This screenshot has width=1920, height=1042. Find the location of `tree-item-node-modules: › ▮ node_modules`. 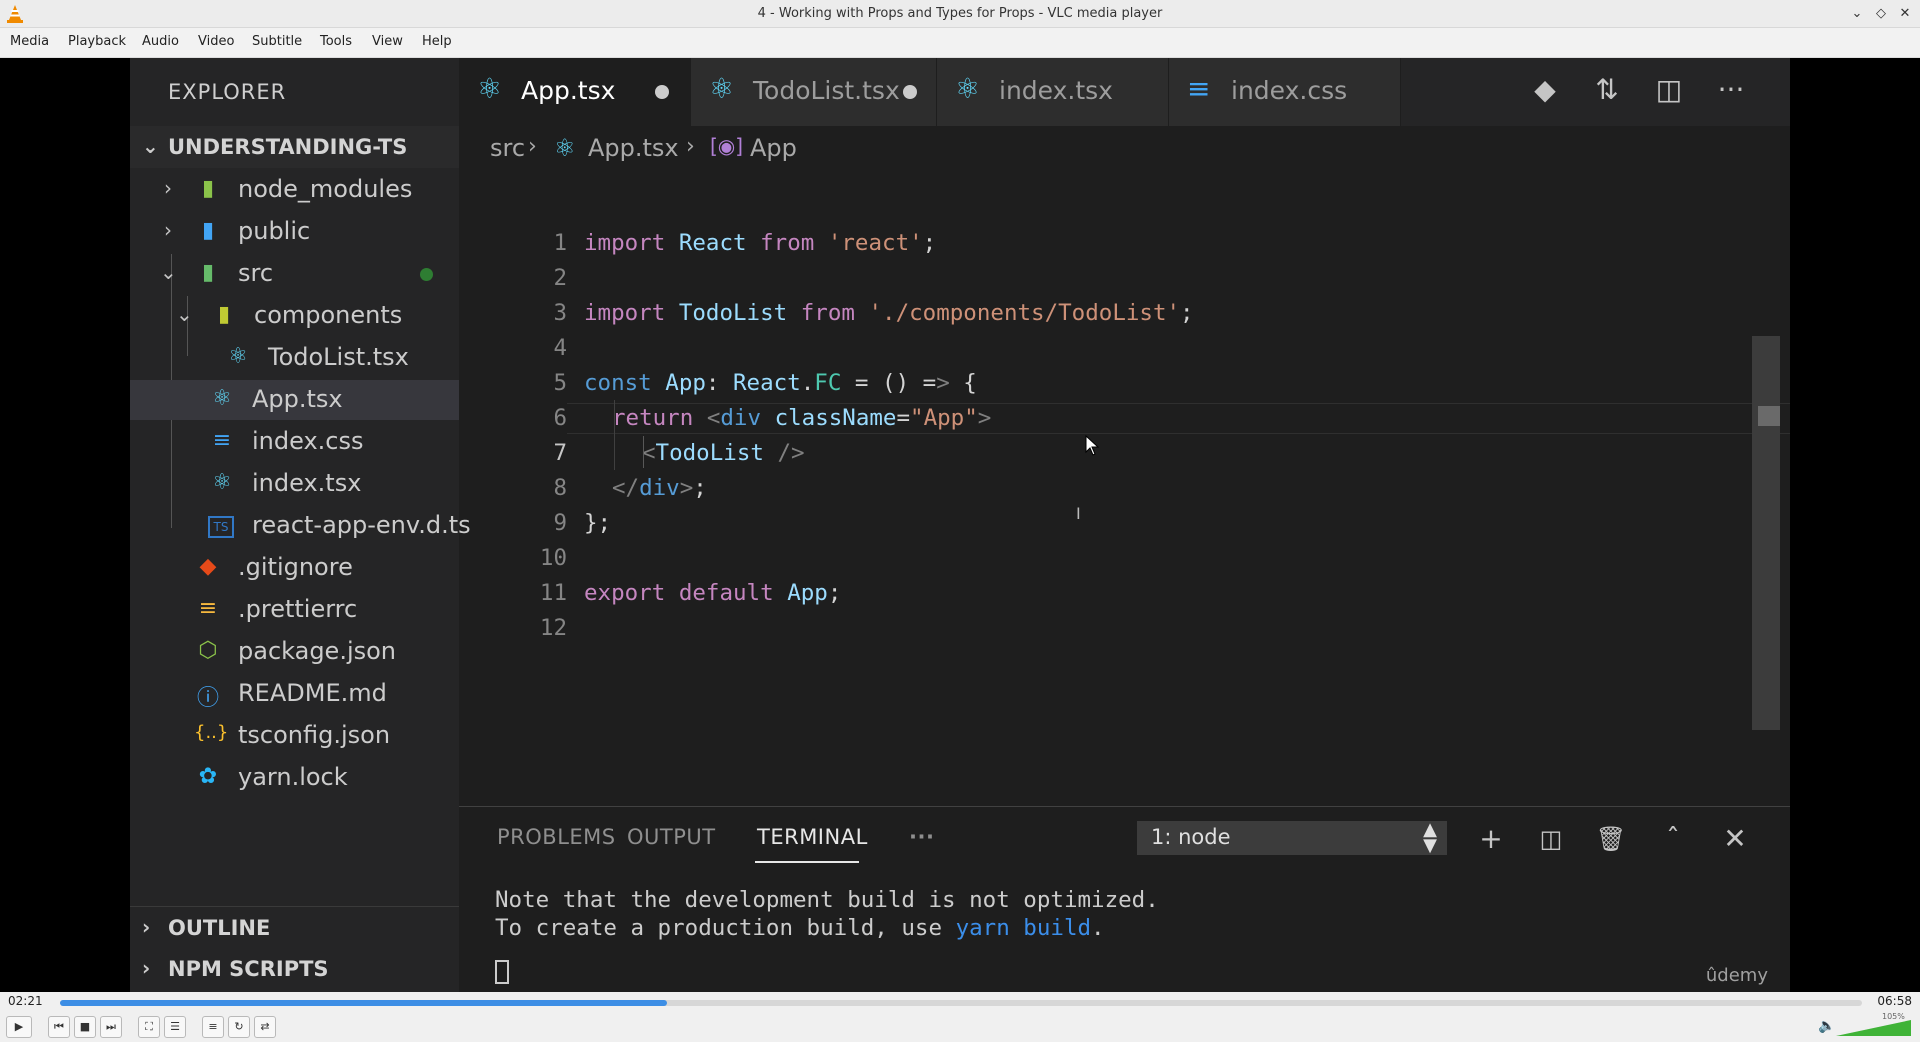

tree-item-node-modules: › ▮ node_modules is located at coordinates (294, 190).